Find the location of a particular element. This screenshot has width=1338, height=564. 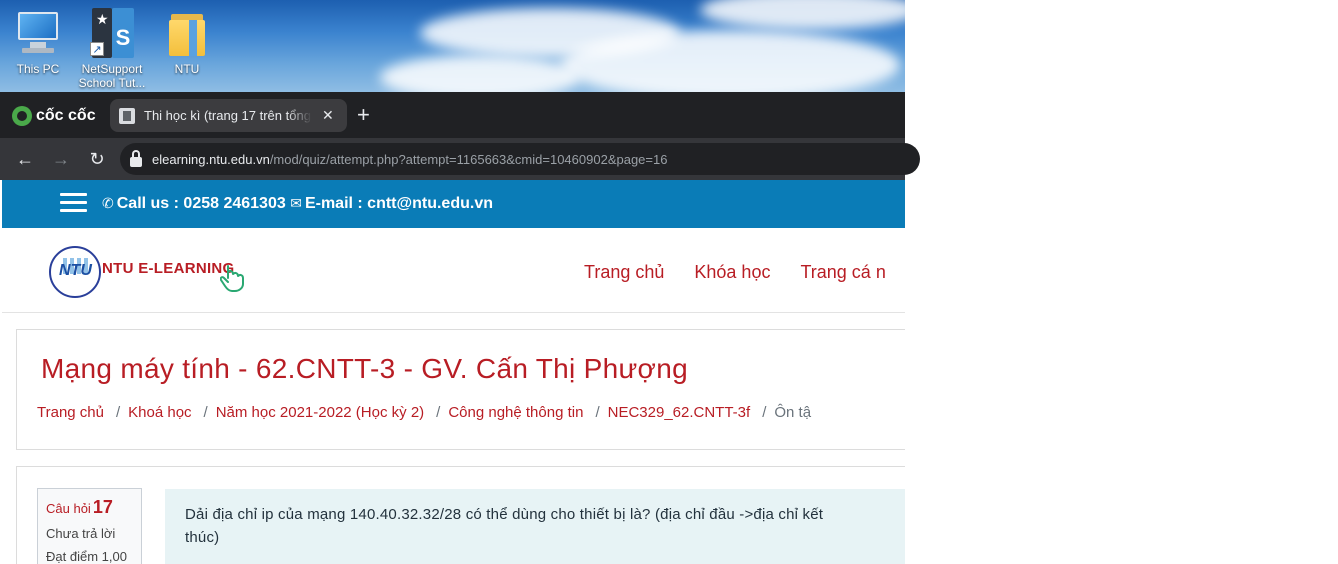

tab-title: Thi học kì (trang 17 trên tổng is located at coordinates (227, 115).